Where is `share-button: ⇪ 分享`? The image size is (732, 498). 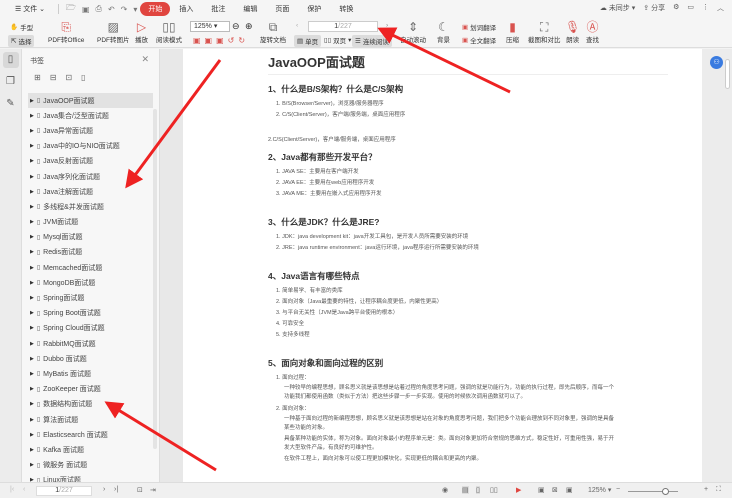
share-button: ⇪ 分享 is located at coordinates (654, 8).